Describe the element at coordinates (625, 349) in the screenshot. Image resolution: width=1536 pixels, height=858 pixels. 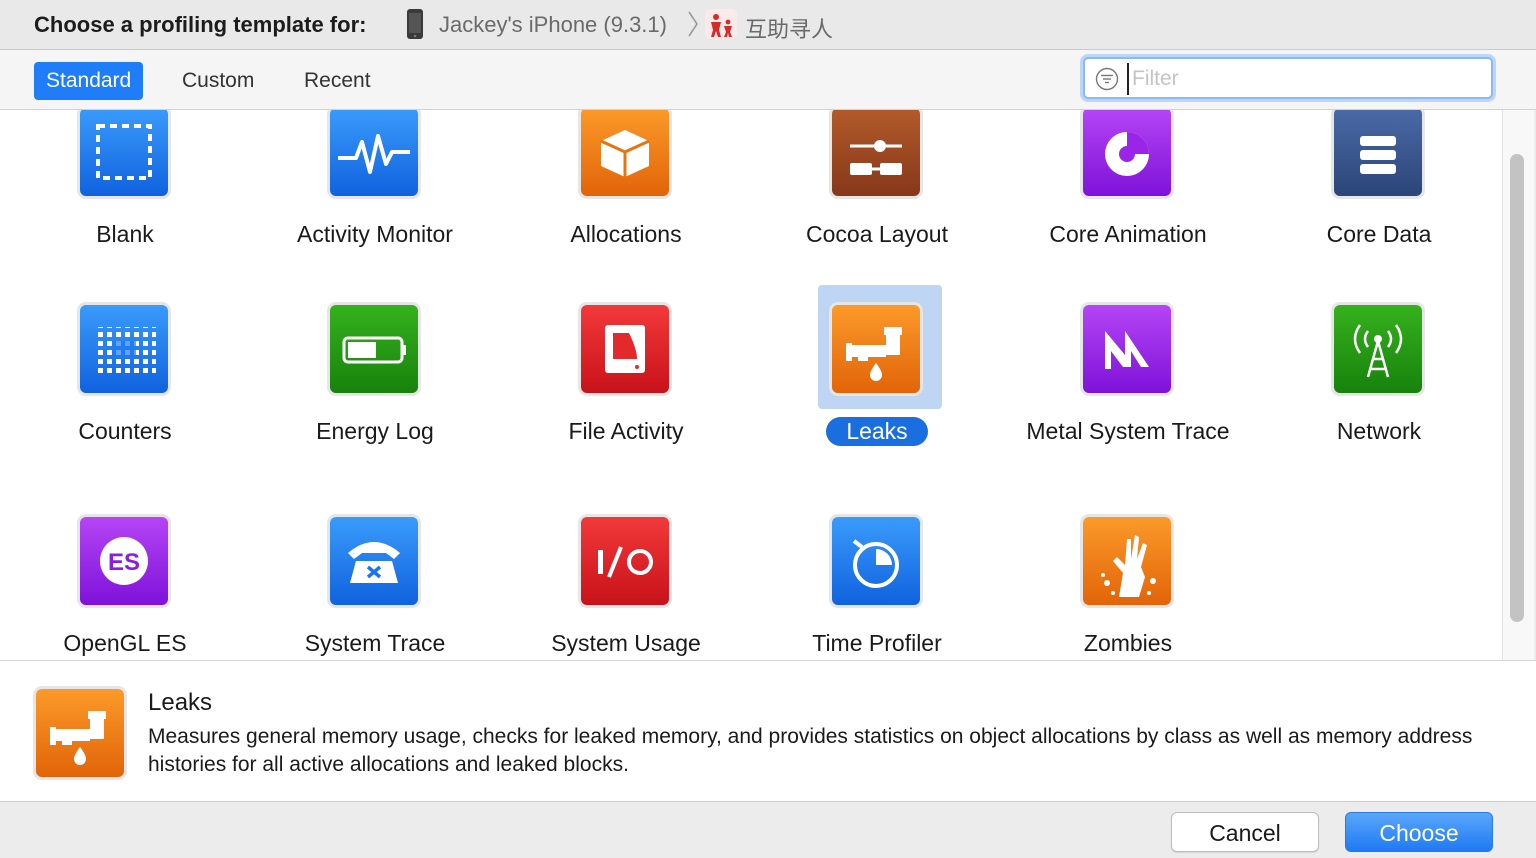
I see `file-activity-icon` at that location.